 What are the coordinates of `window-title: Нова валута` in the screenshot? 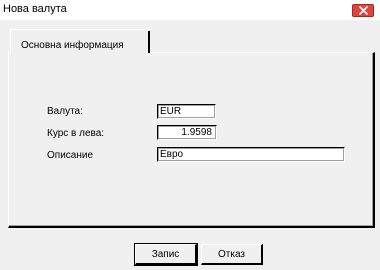 It's located at (35, 9).